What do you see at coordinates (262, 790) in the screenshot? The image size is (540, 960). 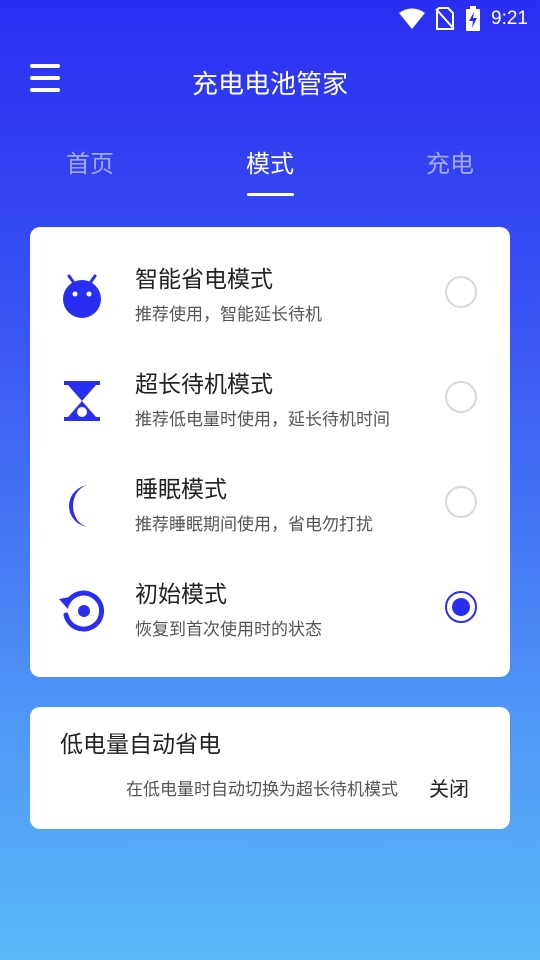 I see `low-battery-desc: 在低电量时自动切换为超长待机模式` at bounding box center [262, 790].